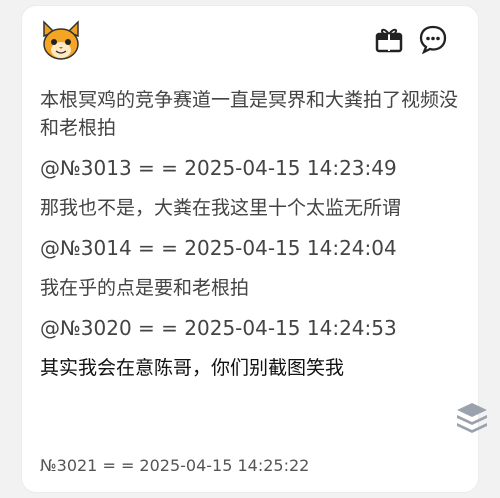  Describe the element at coordinates (145, 288) in the screenshot. I see `post-line-3: 我在乎的点是要和老根拍` at that location.